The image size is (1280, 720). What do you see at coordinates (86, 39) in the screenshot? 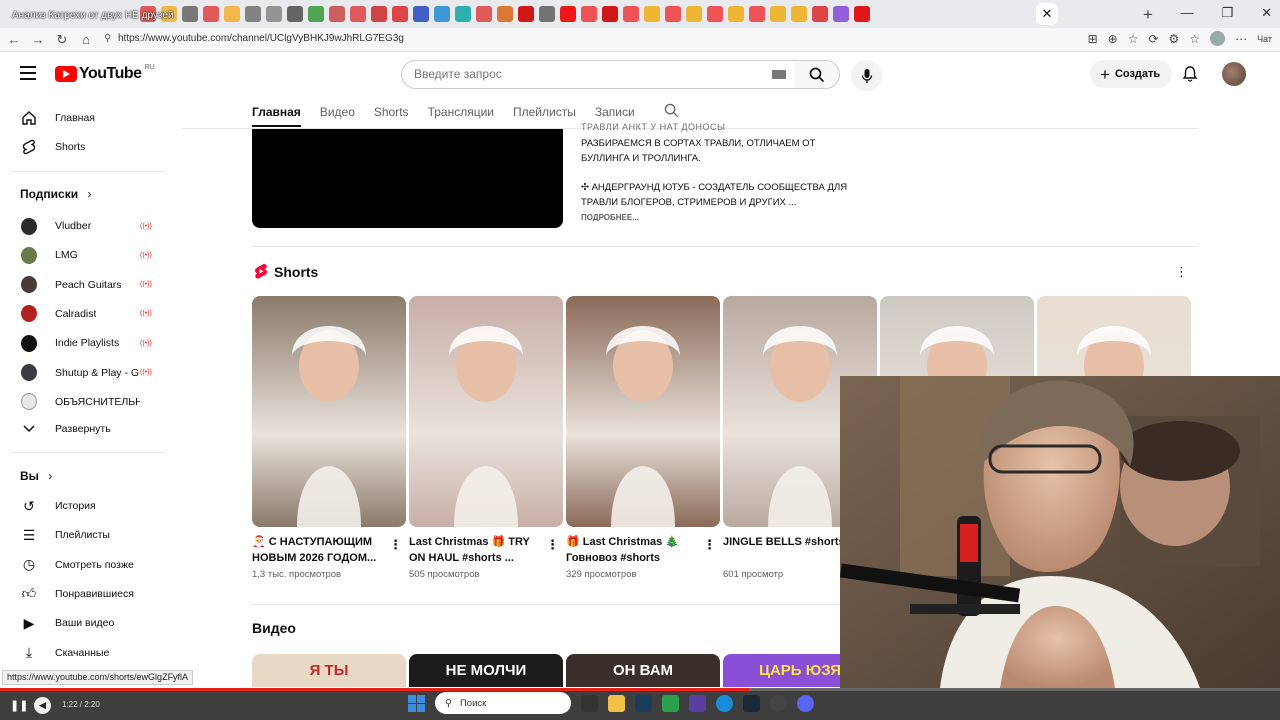
I see `home-browser-icon: ⌂` at bounding box center [86, 39].